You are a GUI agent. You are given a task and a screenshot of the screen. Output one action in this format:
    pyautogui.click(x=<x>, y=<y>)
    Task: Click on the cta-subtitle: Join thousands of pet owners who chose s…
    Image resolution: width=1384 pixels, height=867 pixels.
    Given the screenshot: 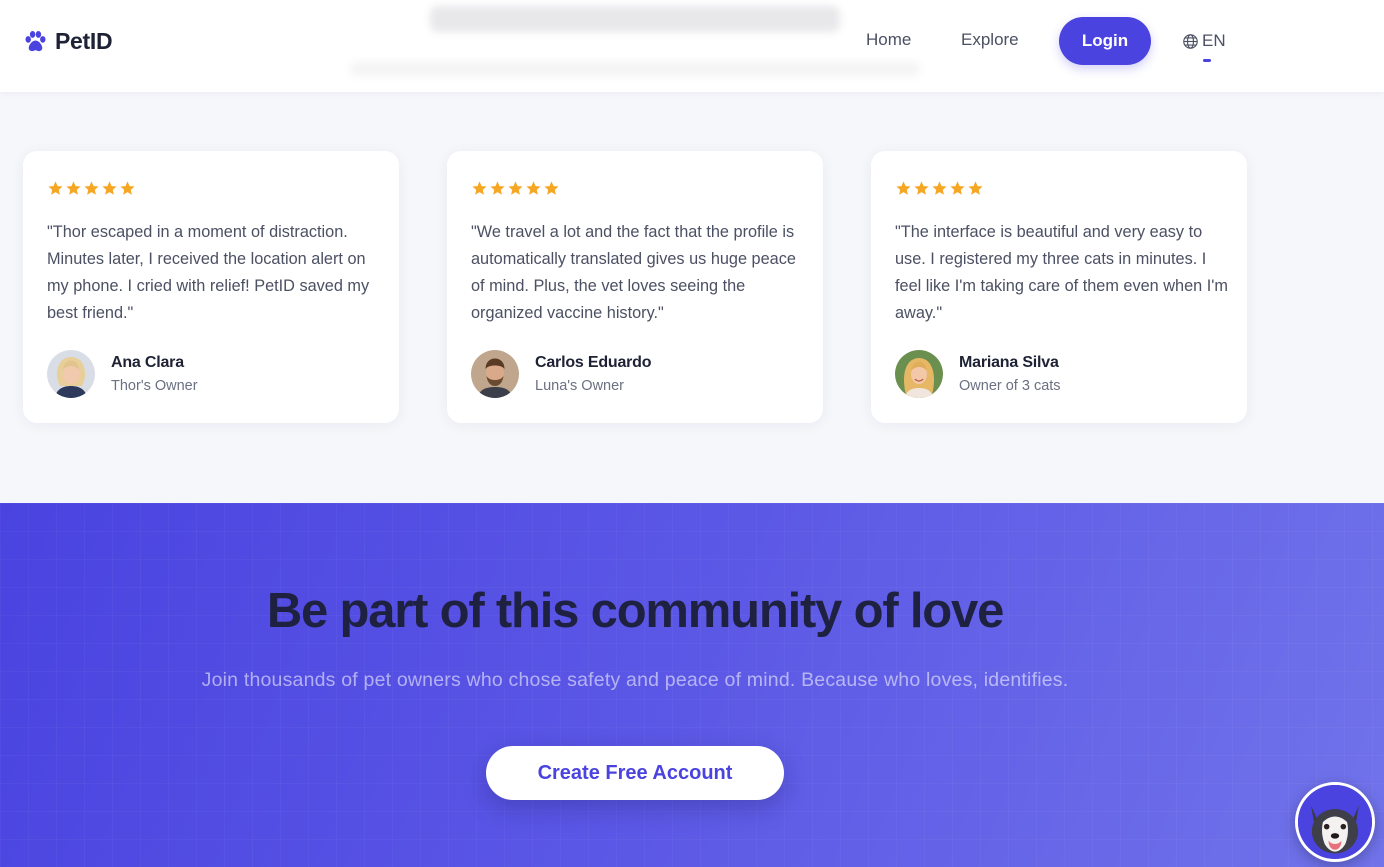 What is the action you would take?
    pyautogui.click(x=635, y=680)
    